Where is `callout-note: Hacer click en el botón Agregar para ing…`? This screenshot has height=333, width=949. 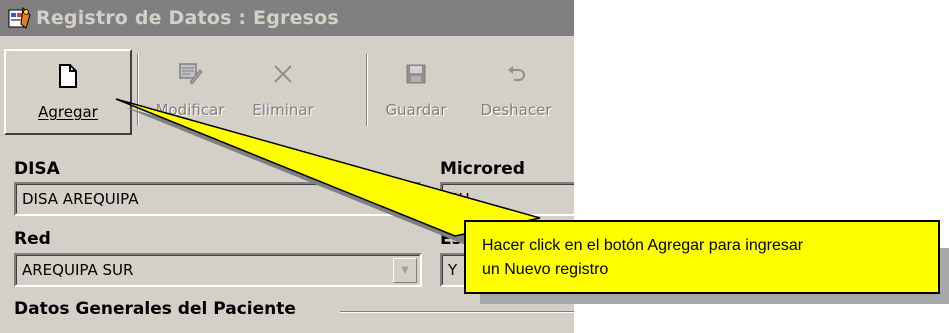 callout-note: Hacer click en el botón Agregar para ing… is located at coordinates (702, 257).